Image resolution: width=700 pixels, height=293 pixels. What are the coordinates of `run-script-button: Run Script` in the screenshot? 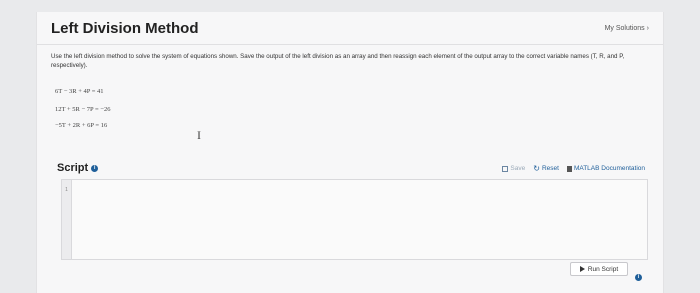 It's located at (599, 269).